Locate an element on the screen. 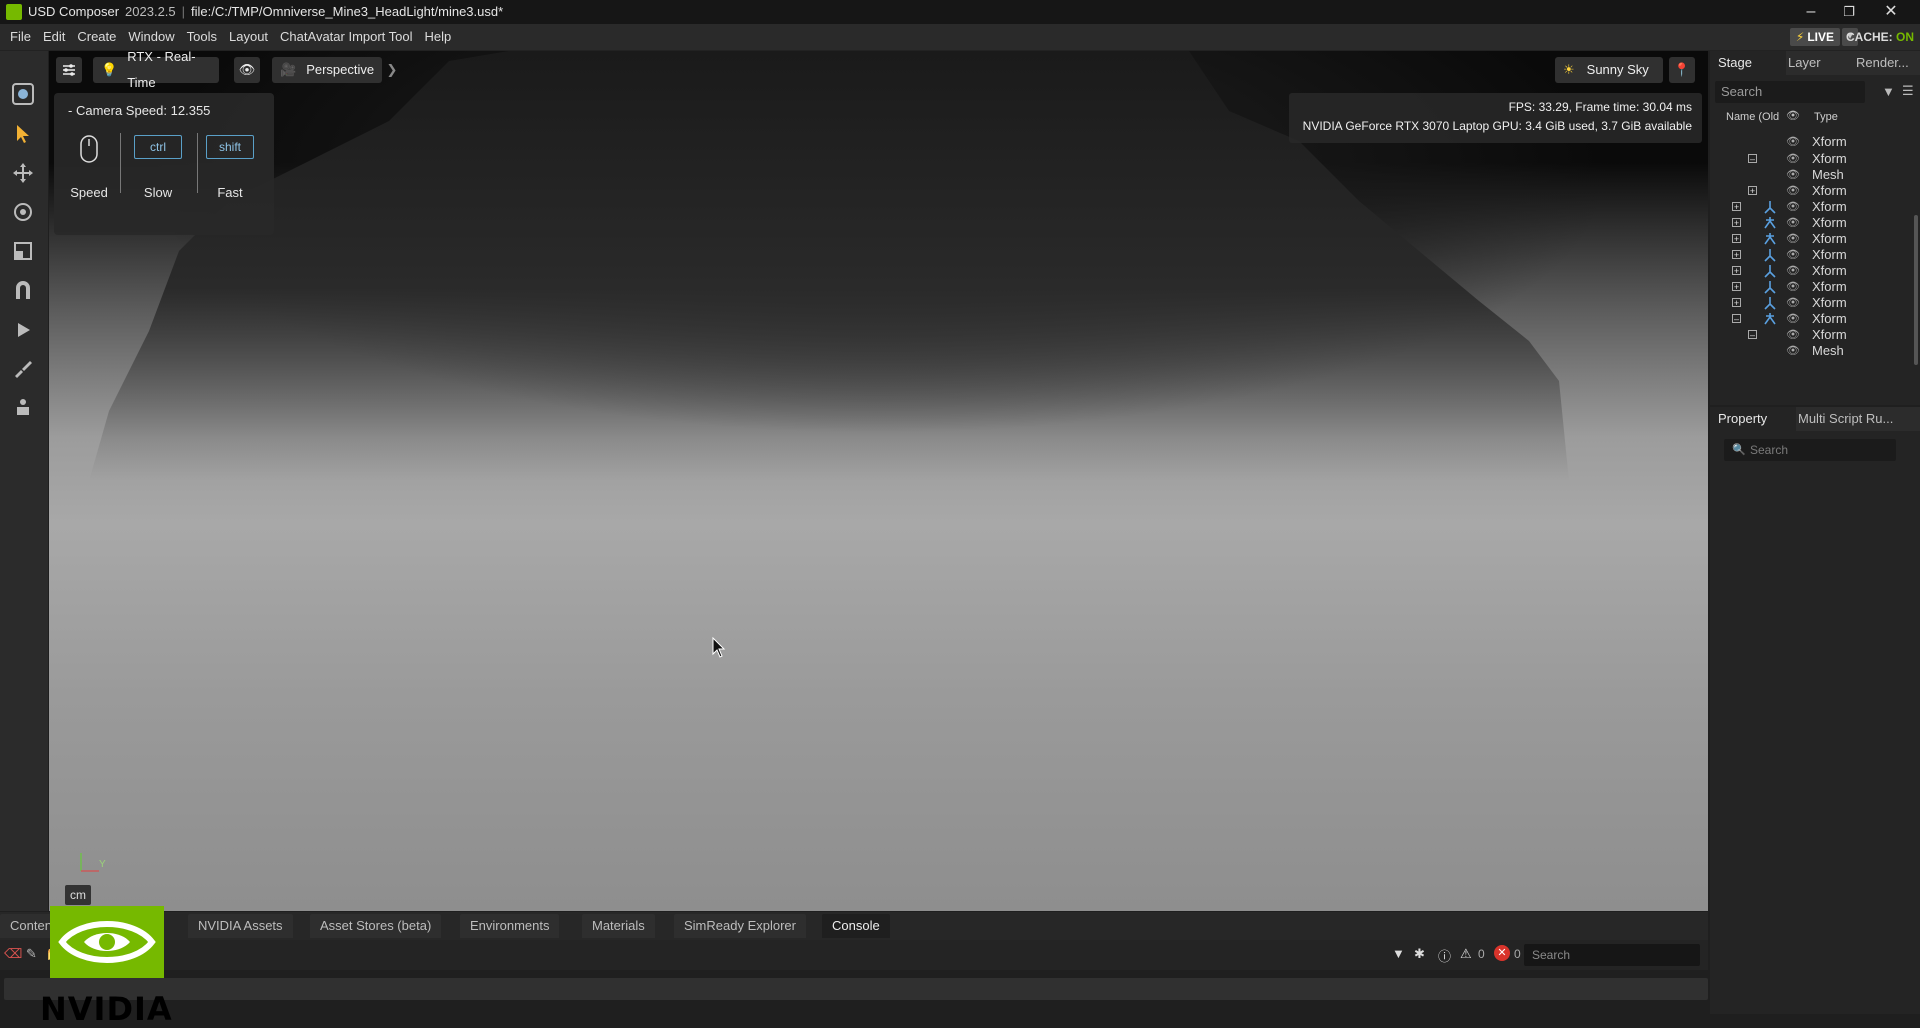 This screenshot has width=1920, height=1028. verbose-icon: ✱ is located at coordinates (1419, 954).